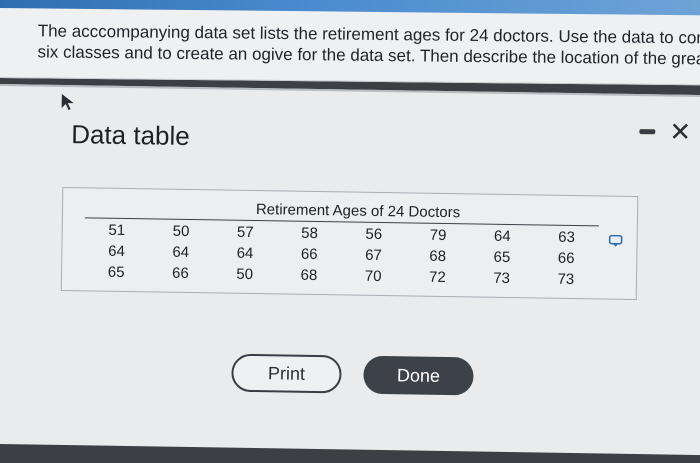 This screenshot has height=463, width=700. Describe the element at coordinates (665, 132) in the screenshot. I see `window-controls: ✕` at that location.